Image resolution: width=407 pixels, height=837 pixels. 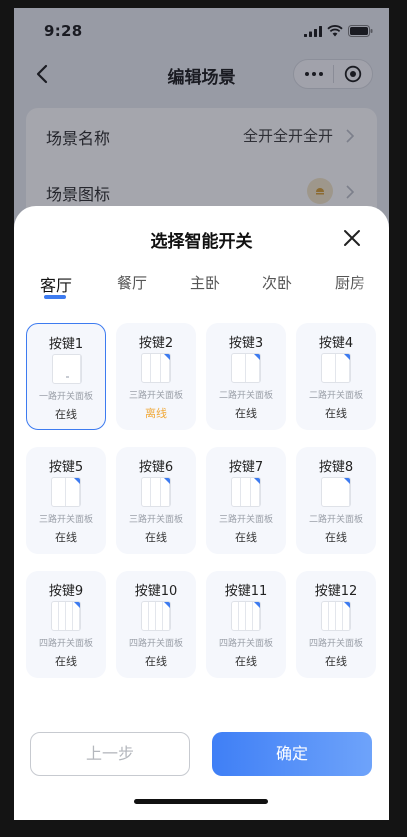 I want to click on switch-card: 按键4 二路开关面板 在线, so click(x=336, y=376).